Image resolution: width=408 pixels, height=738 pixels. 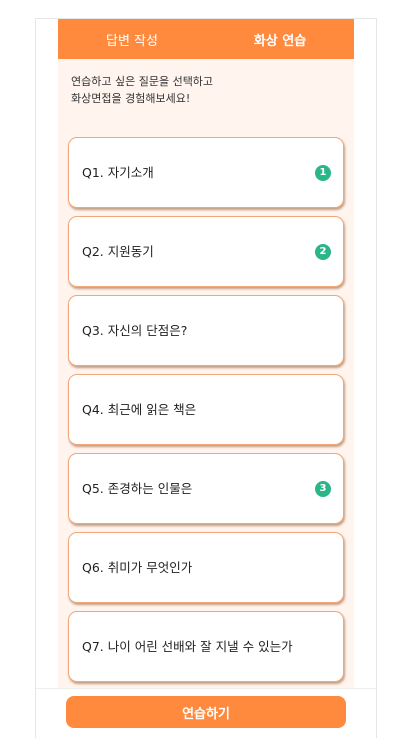 I want to click on question-label: Q7. 나이 어린 선배와 잘 지낼 수 있는가, so click(x=187, y=646).